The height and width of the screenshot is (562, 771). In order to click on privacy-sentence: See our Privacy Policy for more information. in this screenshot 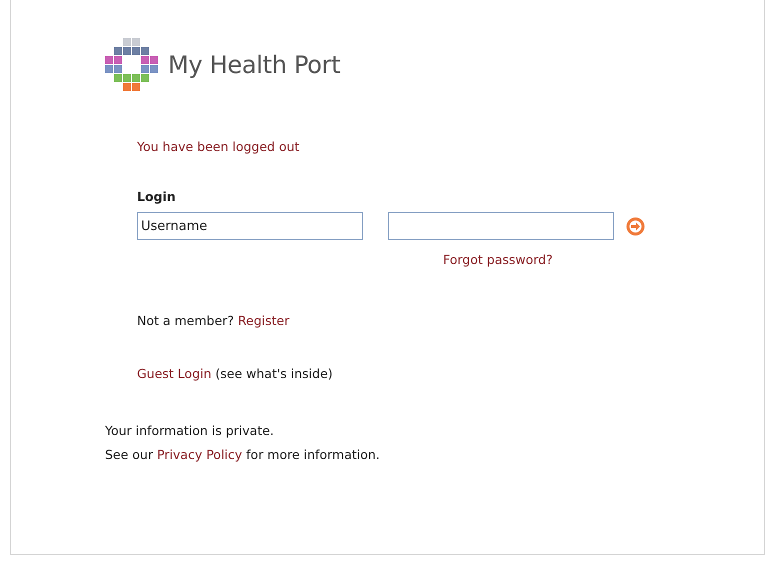, I will do `click(242, 454)`.